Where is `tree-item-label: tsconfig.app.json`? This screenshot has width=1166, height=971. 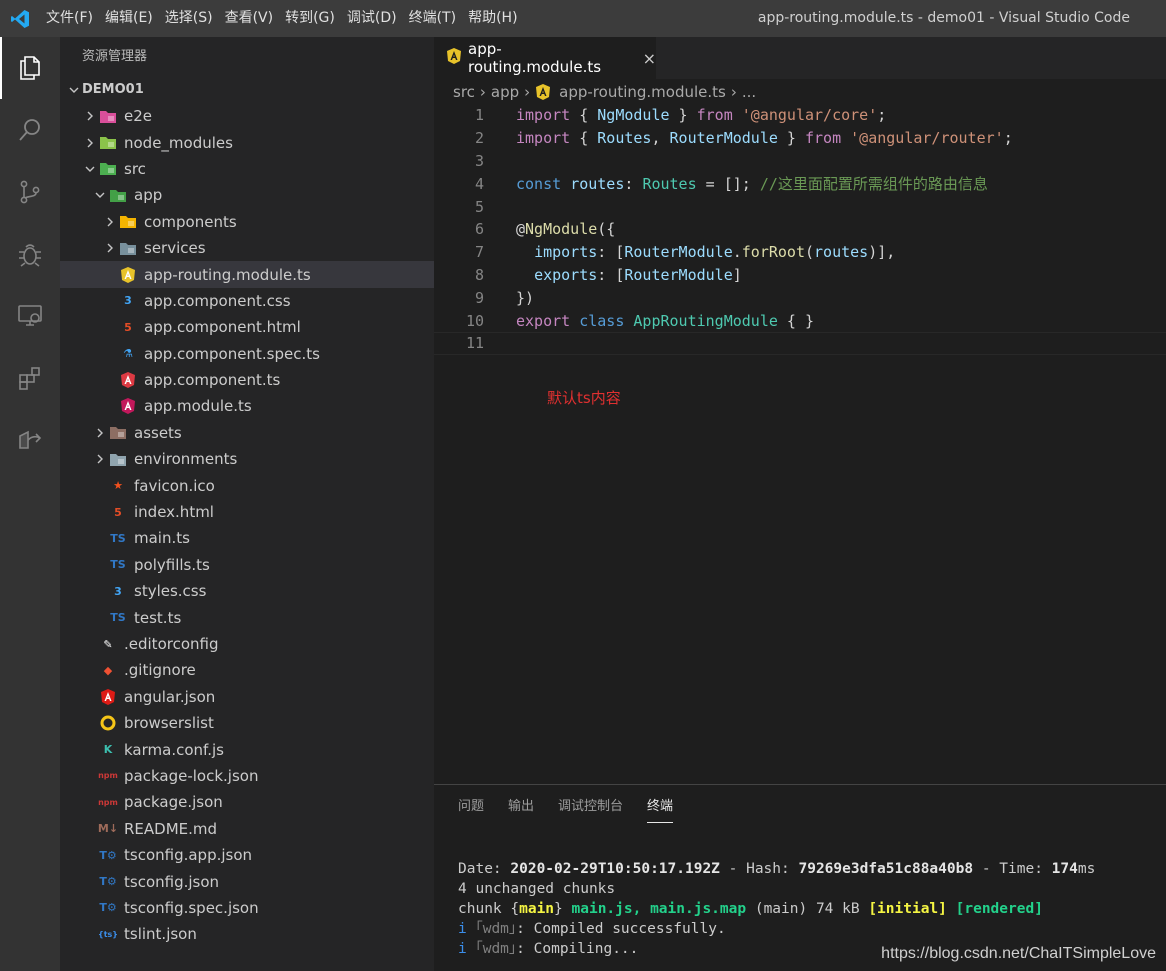 tree-item-label: tsconfig.app.json is located at coordinates (188, 855).